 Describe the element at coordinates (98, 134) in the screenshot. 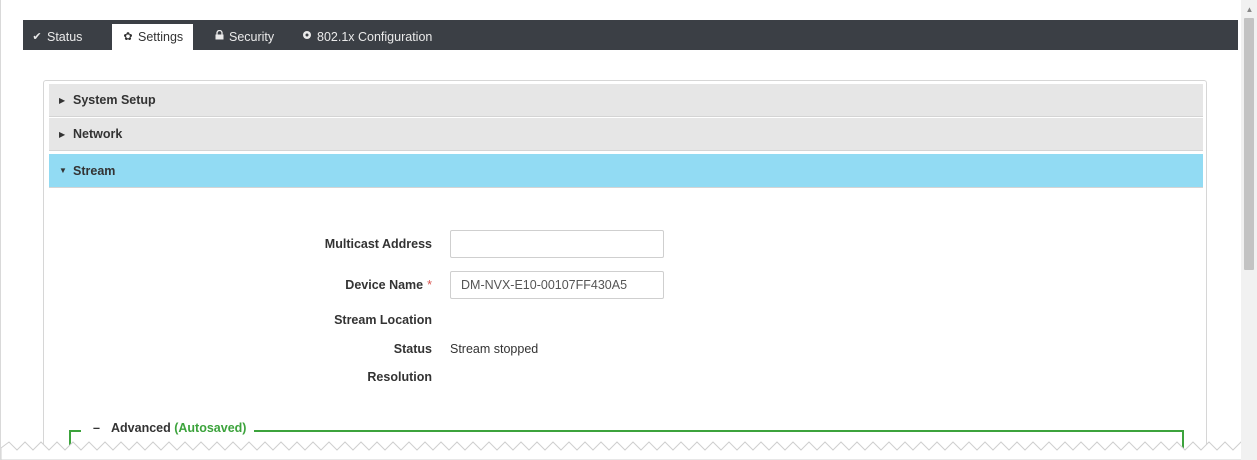

I see `accordion-network-label: Network` at that location.